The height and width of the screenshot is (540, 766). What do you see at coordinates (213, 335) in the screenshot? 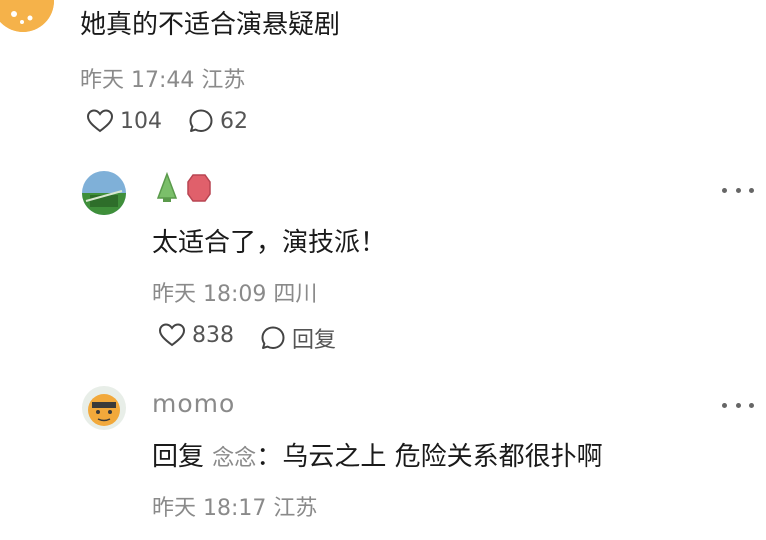
I see `like-count: 838` at bounding box center [213, 335].